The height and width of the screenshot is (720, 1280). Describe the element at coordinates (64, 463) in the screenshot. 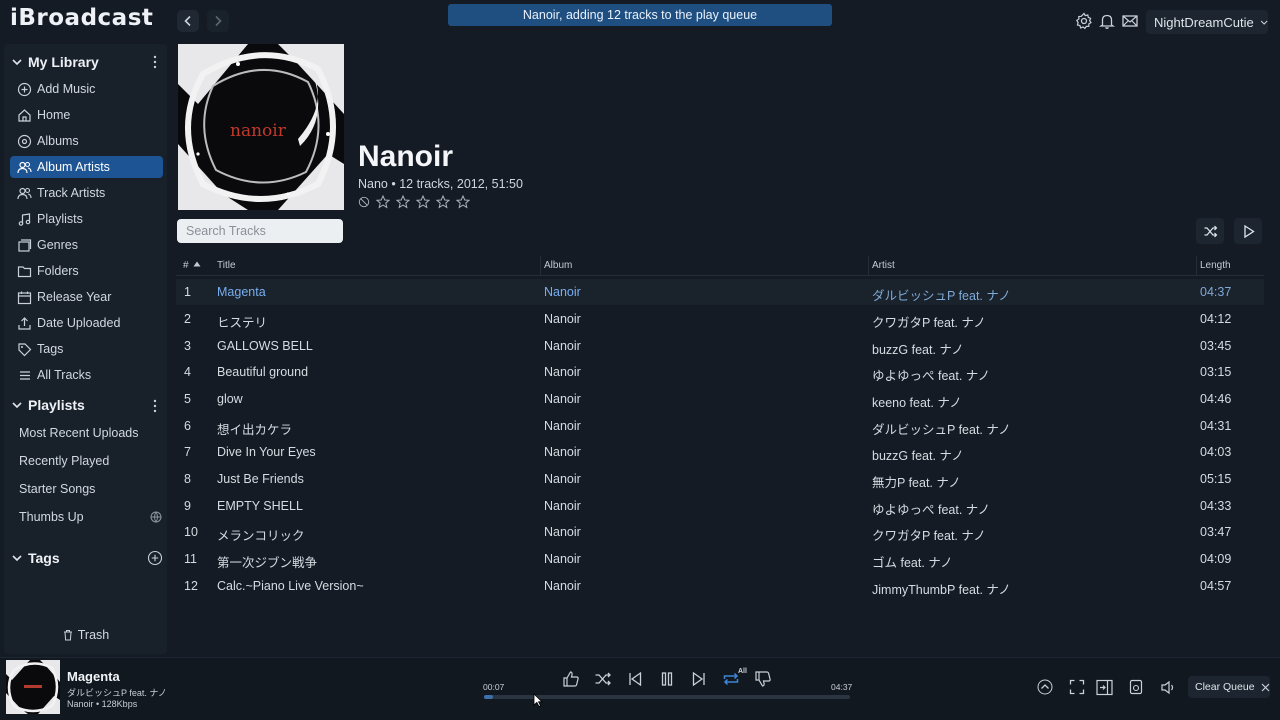

I see `playlist-item: Recently Played` at that location.